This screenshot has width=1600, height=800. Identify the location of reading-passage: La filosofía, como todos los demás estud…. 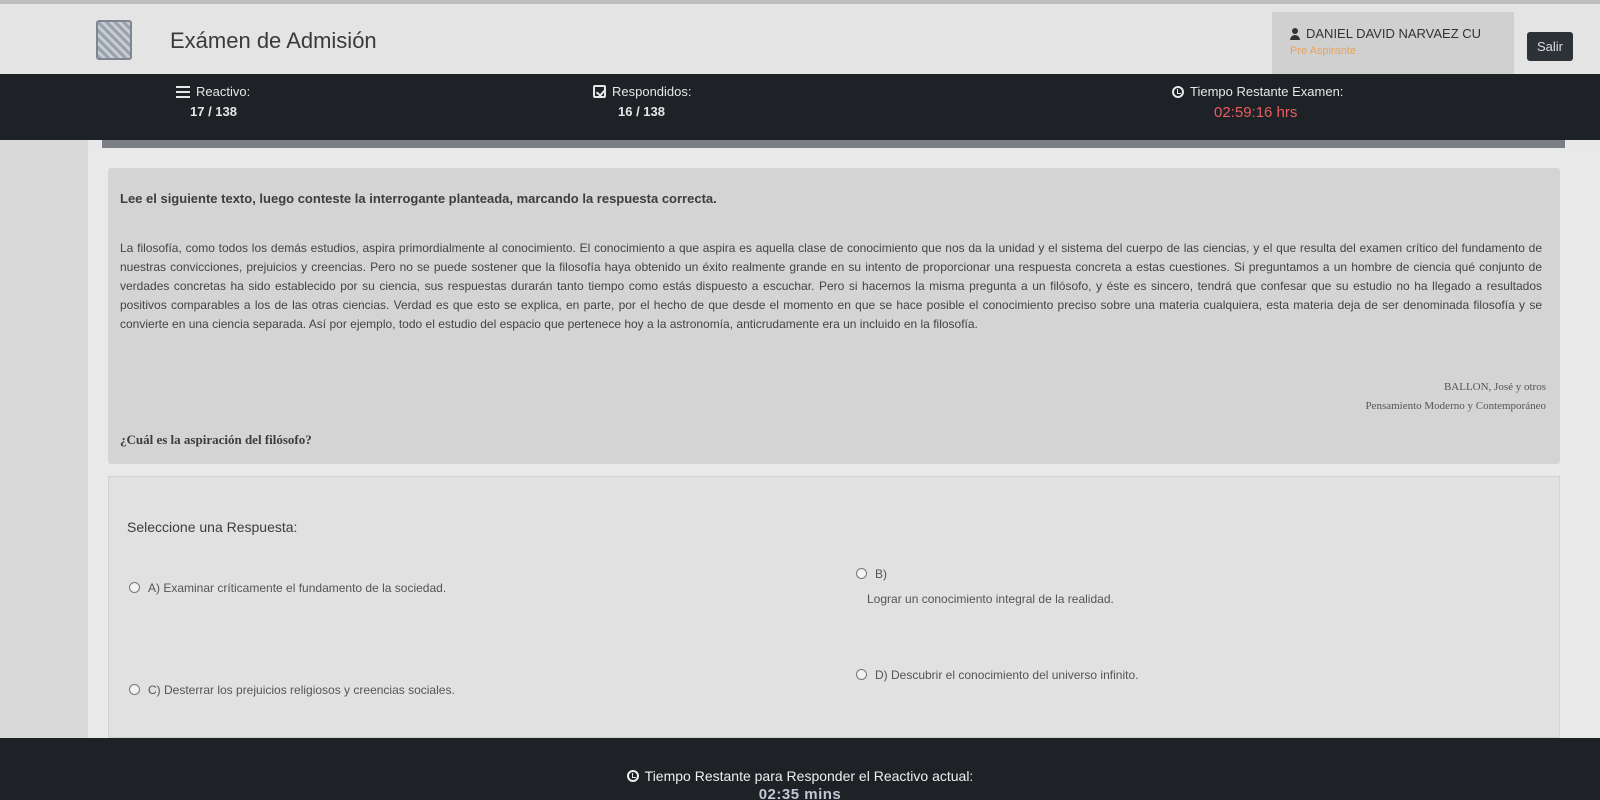
(831, 286).